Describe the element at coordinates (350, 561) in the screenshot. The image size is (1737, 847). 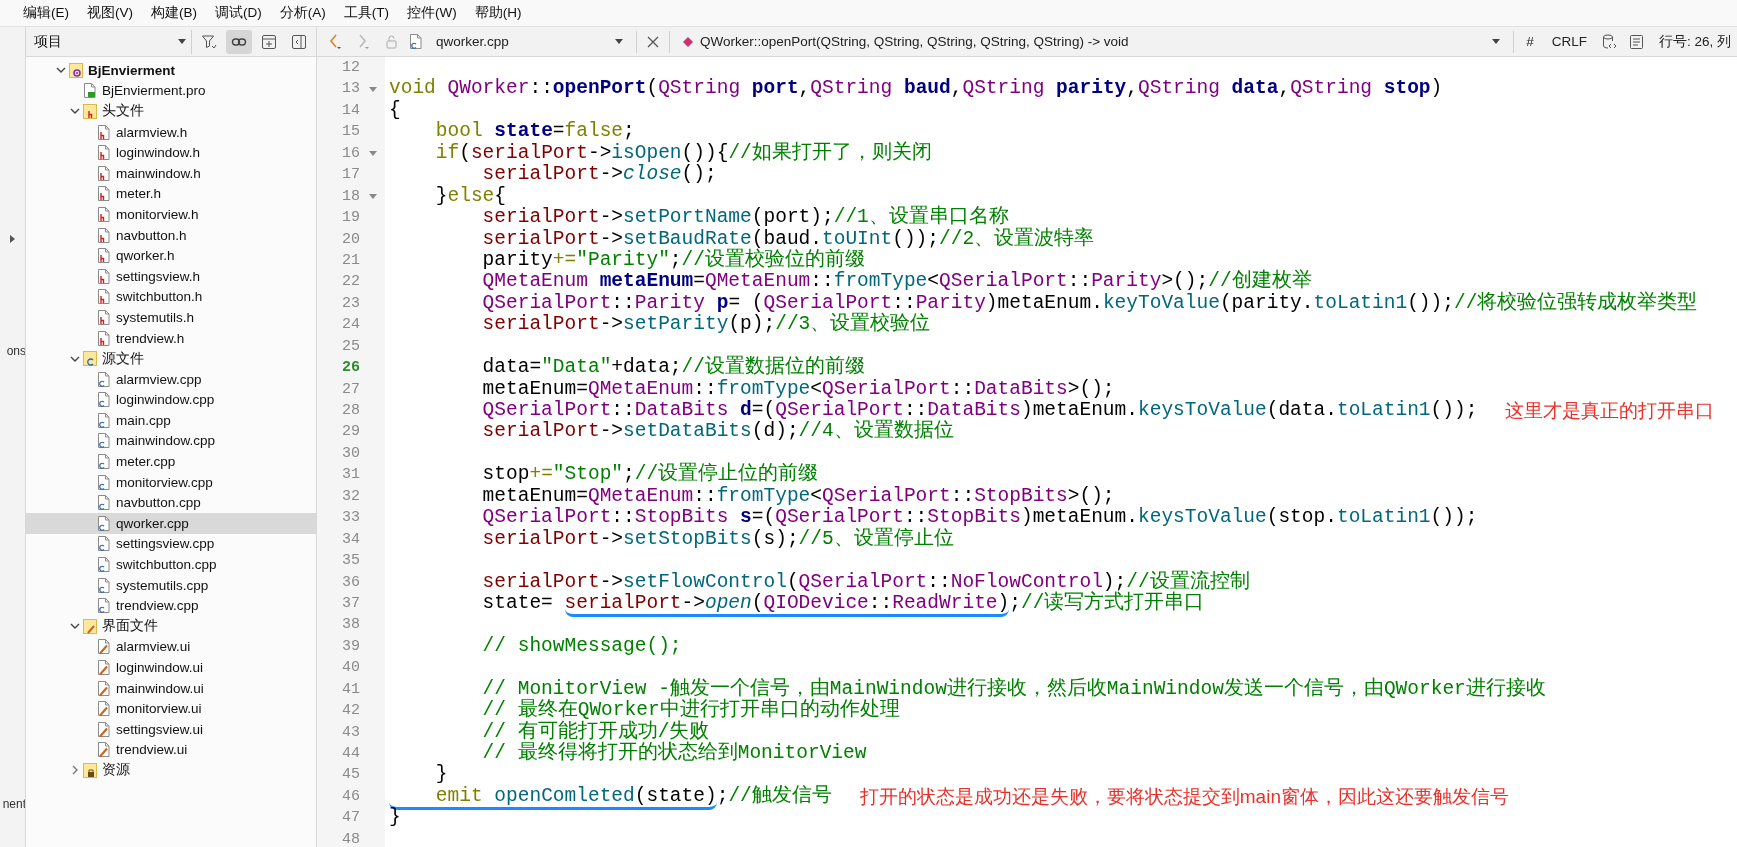
I see `line-number: 35` at that location.